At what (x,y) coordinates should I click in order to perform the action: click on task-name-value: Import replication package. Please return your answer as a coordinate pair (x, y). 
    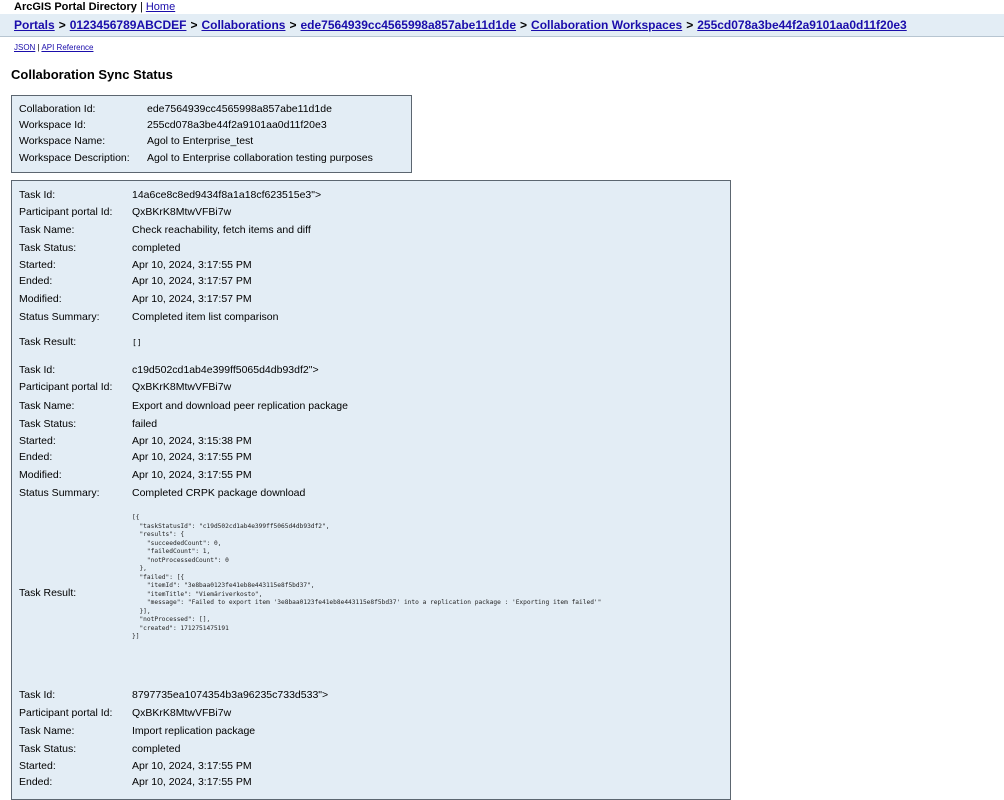
    Looking at the image, I should click on (194, 731).